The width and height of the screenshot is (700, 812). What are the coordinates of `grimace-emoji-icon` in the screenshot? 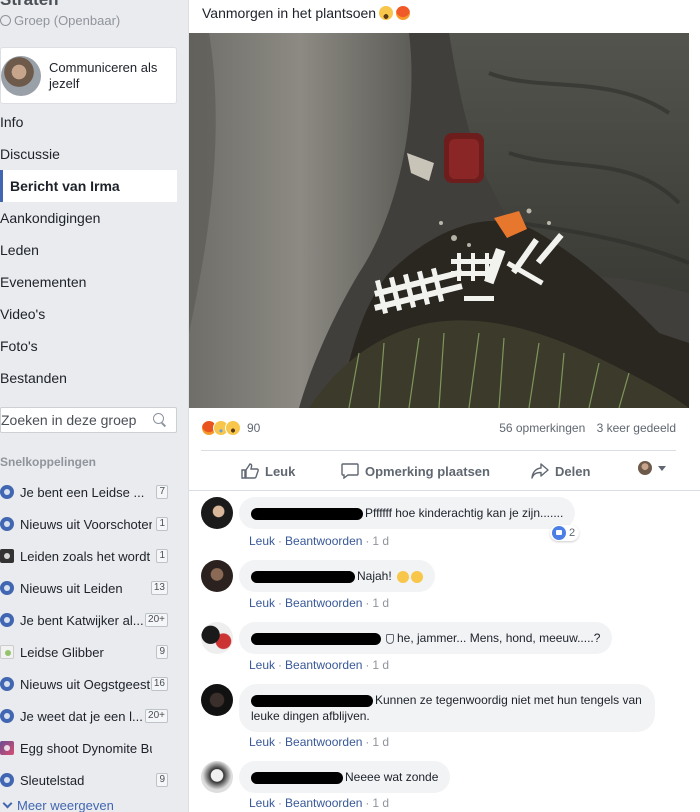 It's located at (403, 576).